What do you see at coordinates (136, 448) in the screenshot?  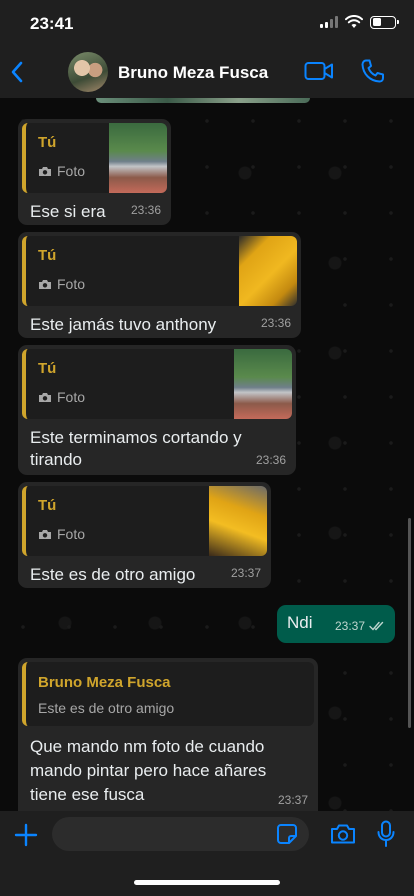 I see `message-text: Este terminamos cortando y tirando` at bounding box center [136, 448].